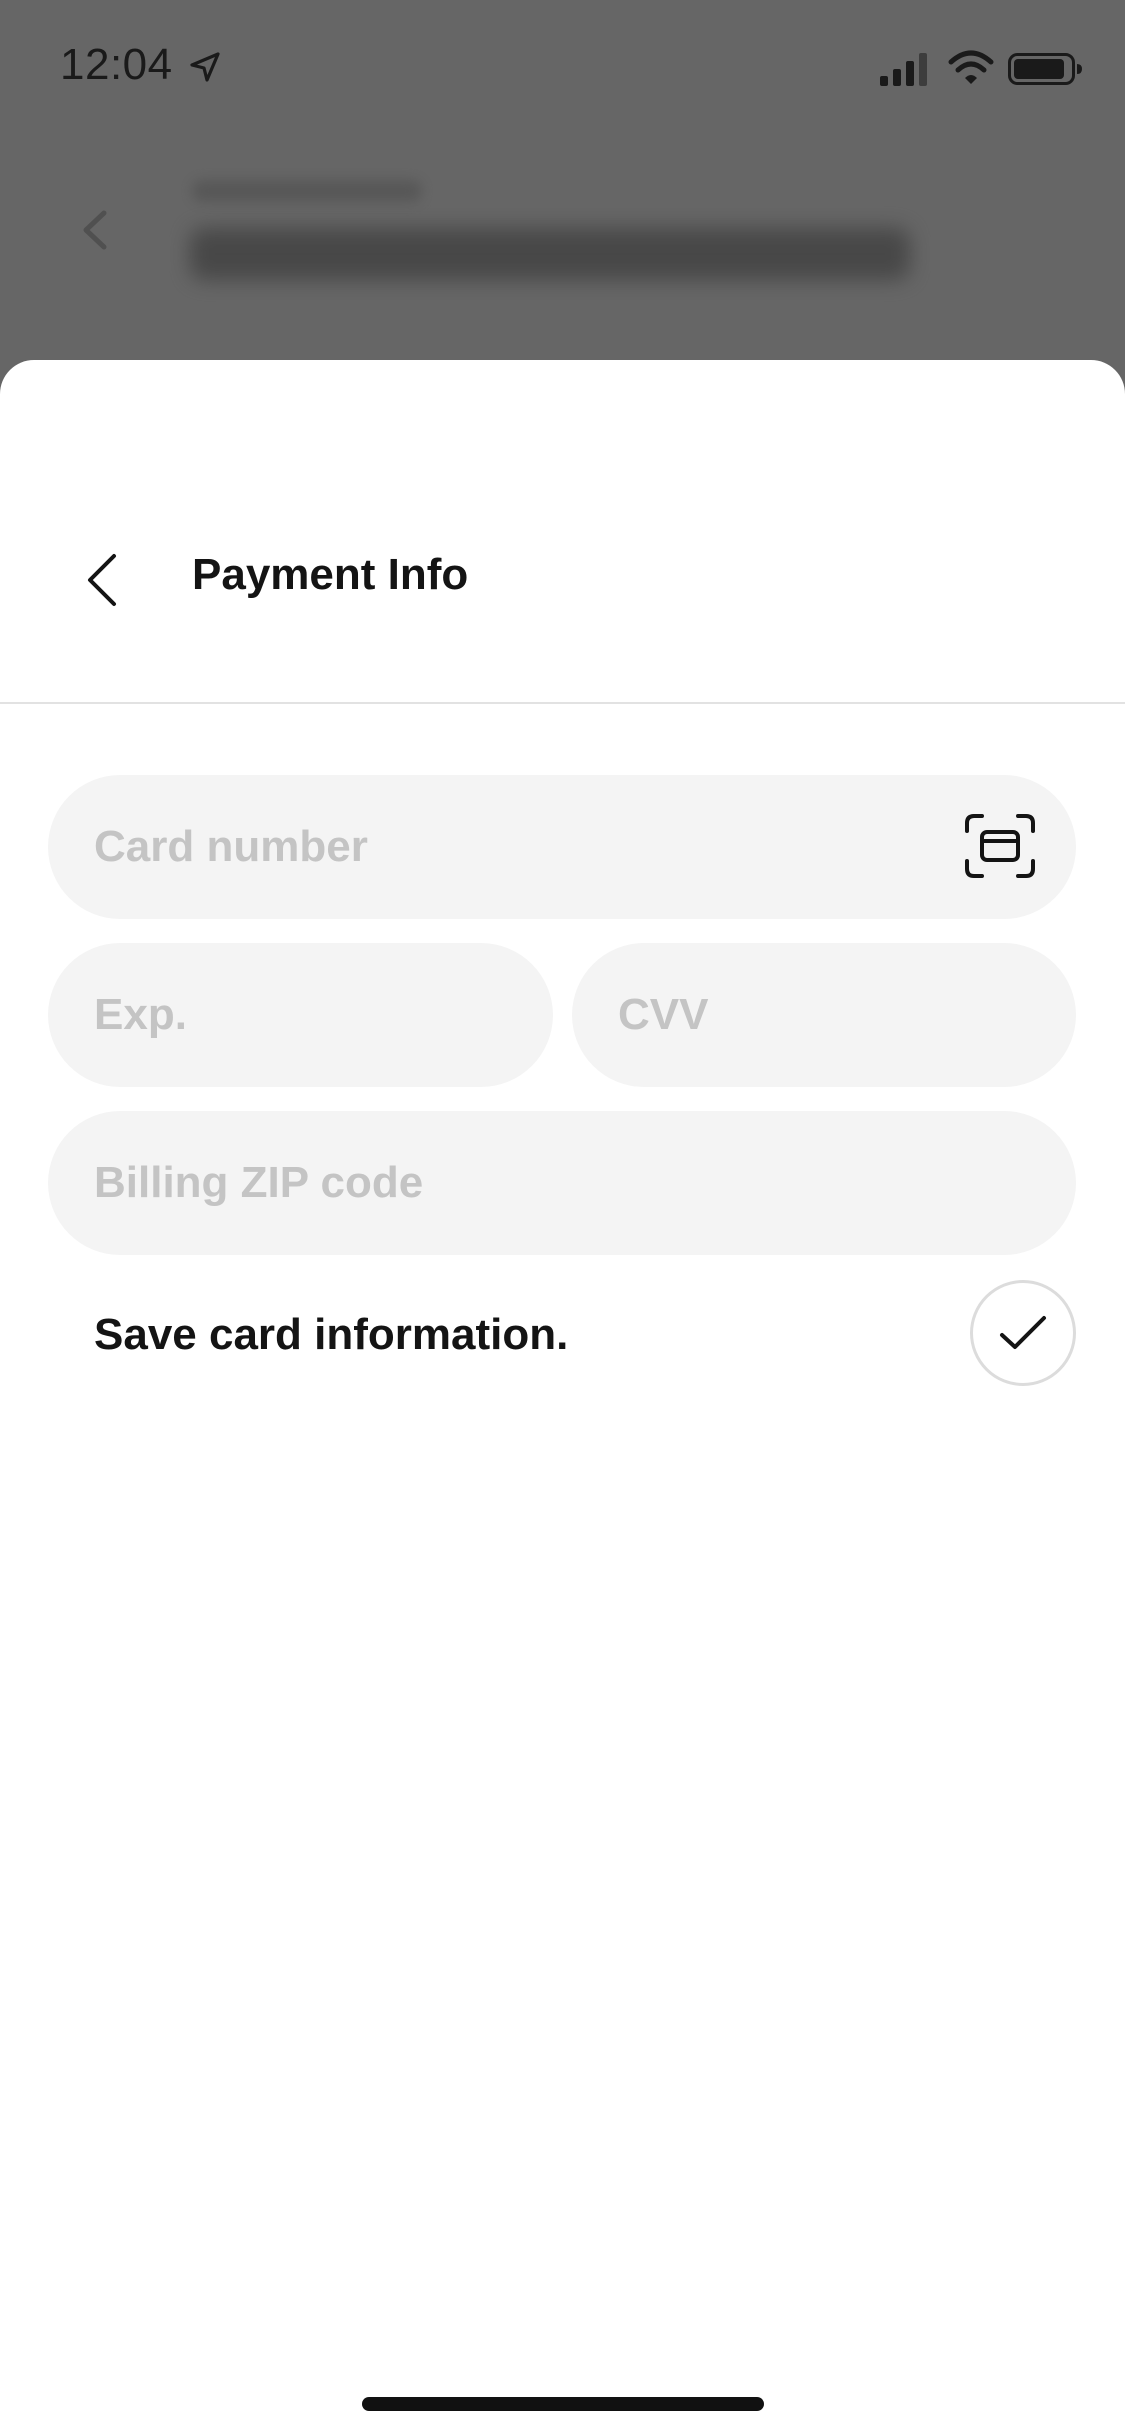 The image size is (1125, 2436). Describe the element at coordinates (116, 64) in the screenshot. I see `status-time: 12:04` at that location.